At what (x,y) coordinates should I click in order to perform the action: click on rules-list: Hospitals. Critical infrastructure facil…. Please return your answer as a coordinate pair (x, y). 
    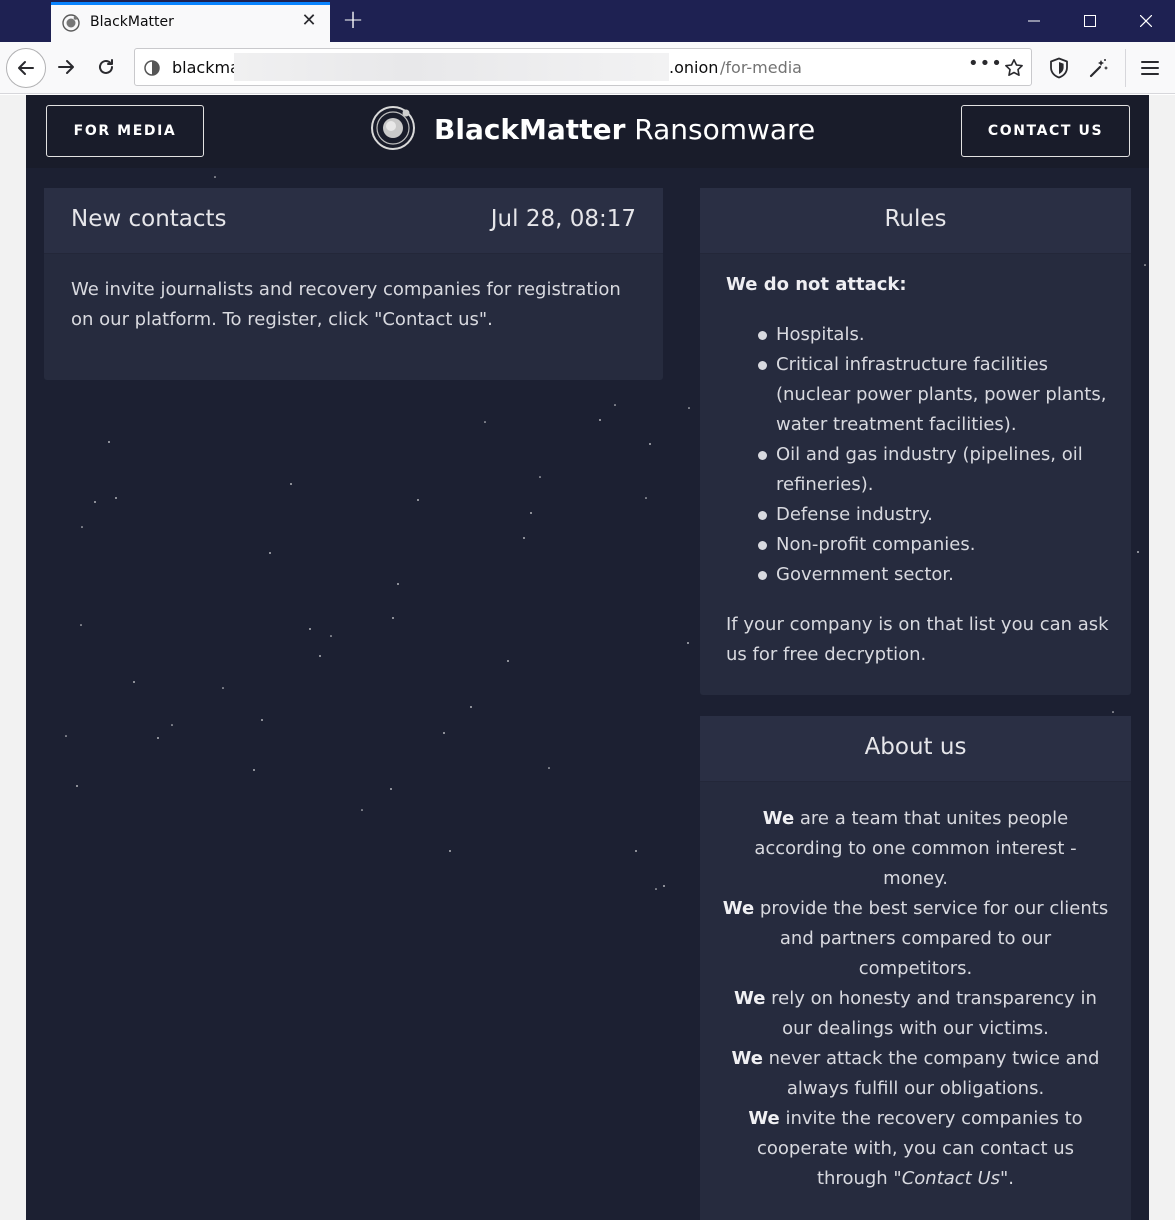
    Looking at the image, I should click on (918, 455).